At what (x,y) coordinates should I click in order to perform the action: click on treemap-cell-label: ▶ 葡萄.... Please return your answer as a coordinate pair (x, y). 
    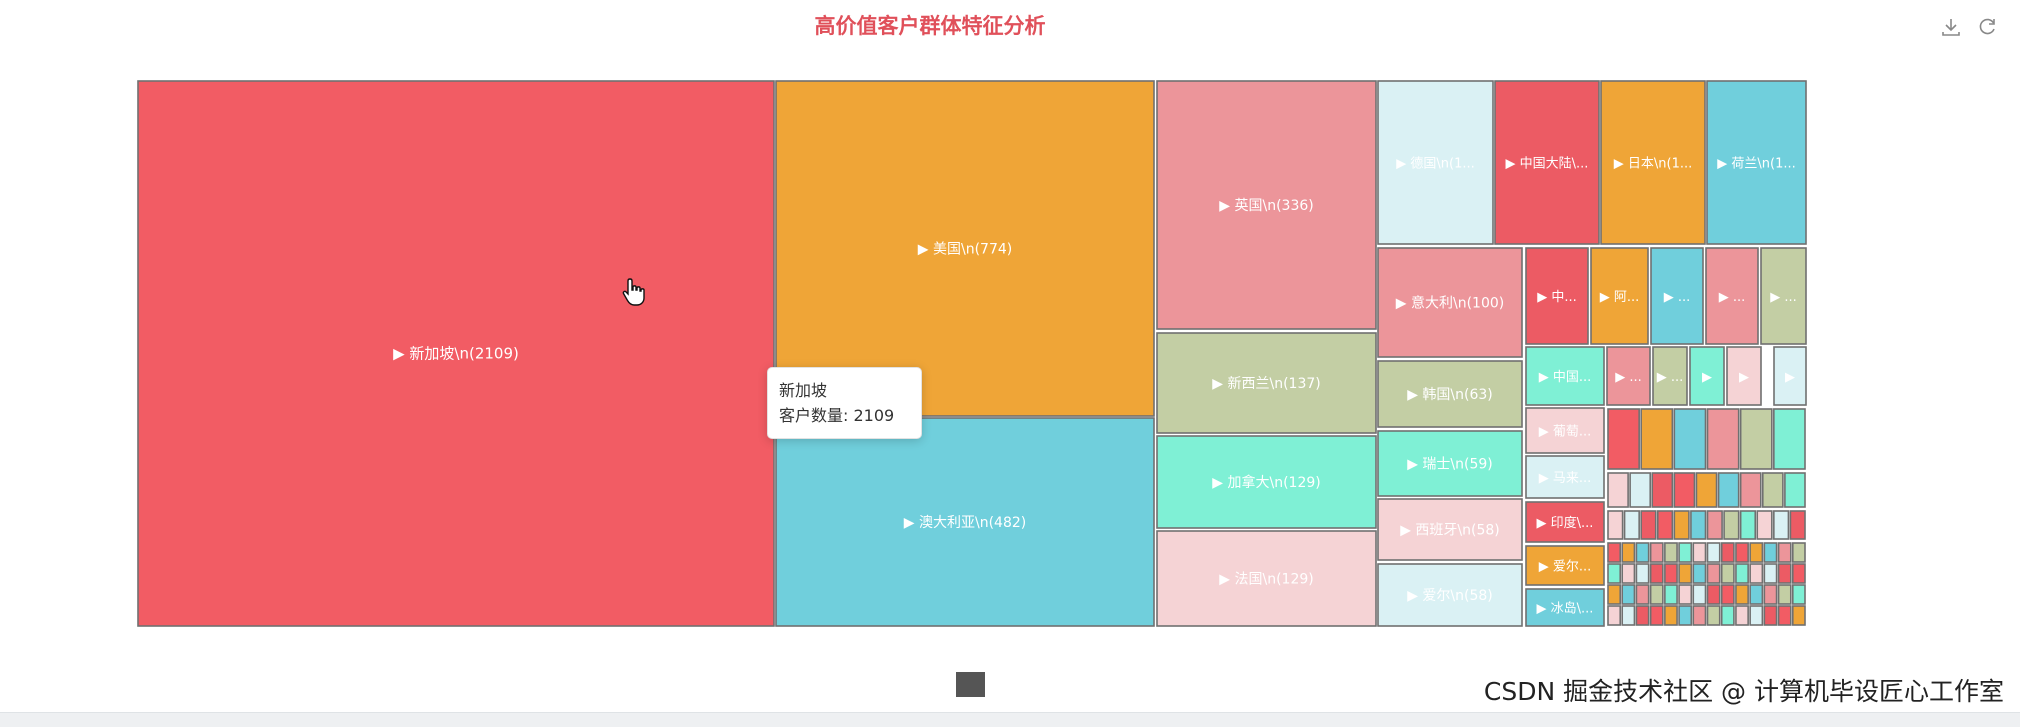
    Looking at the image, I should click on (1565, 432).